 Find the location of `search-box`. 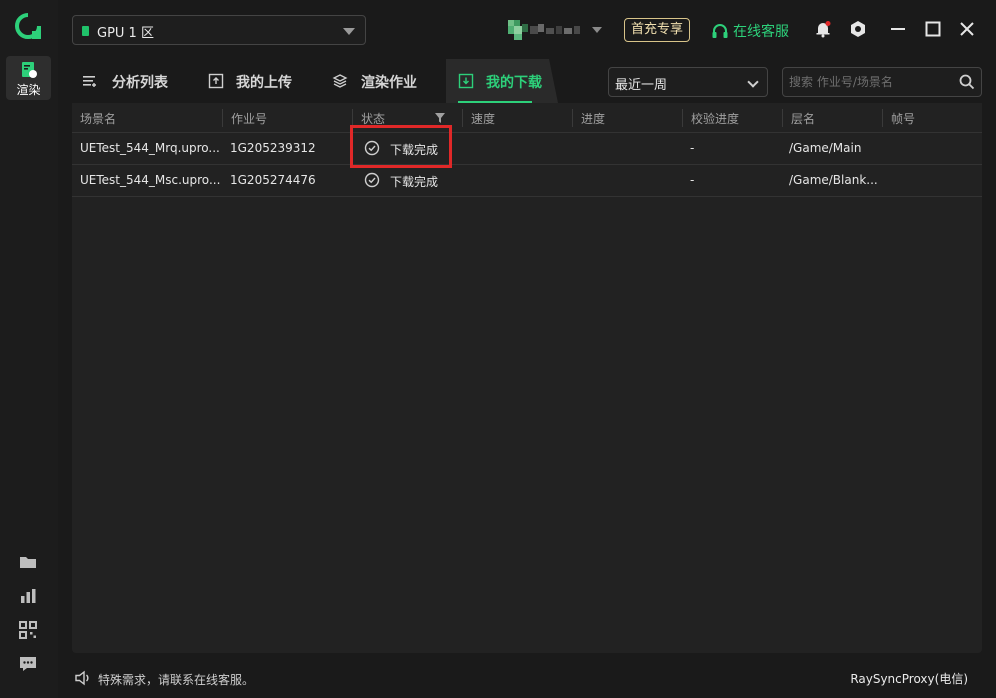

search-box is located at coordinates (882, 82).